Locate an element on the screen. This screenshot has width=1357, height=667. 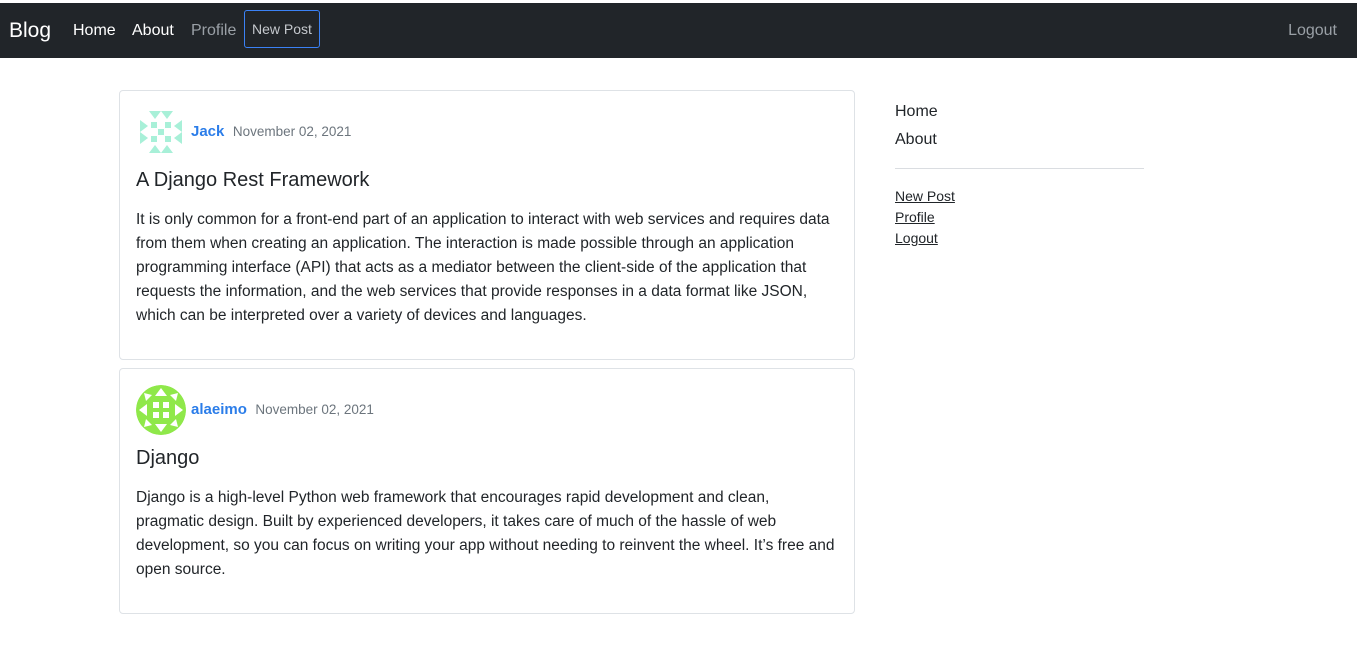
post-title: Django is located at coordinates (167, 458).